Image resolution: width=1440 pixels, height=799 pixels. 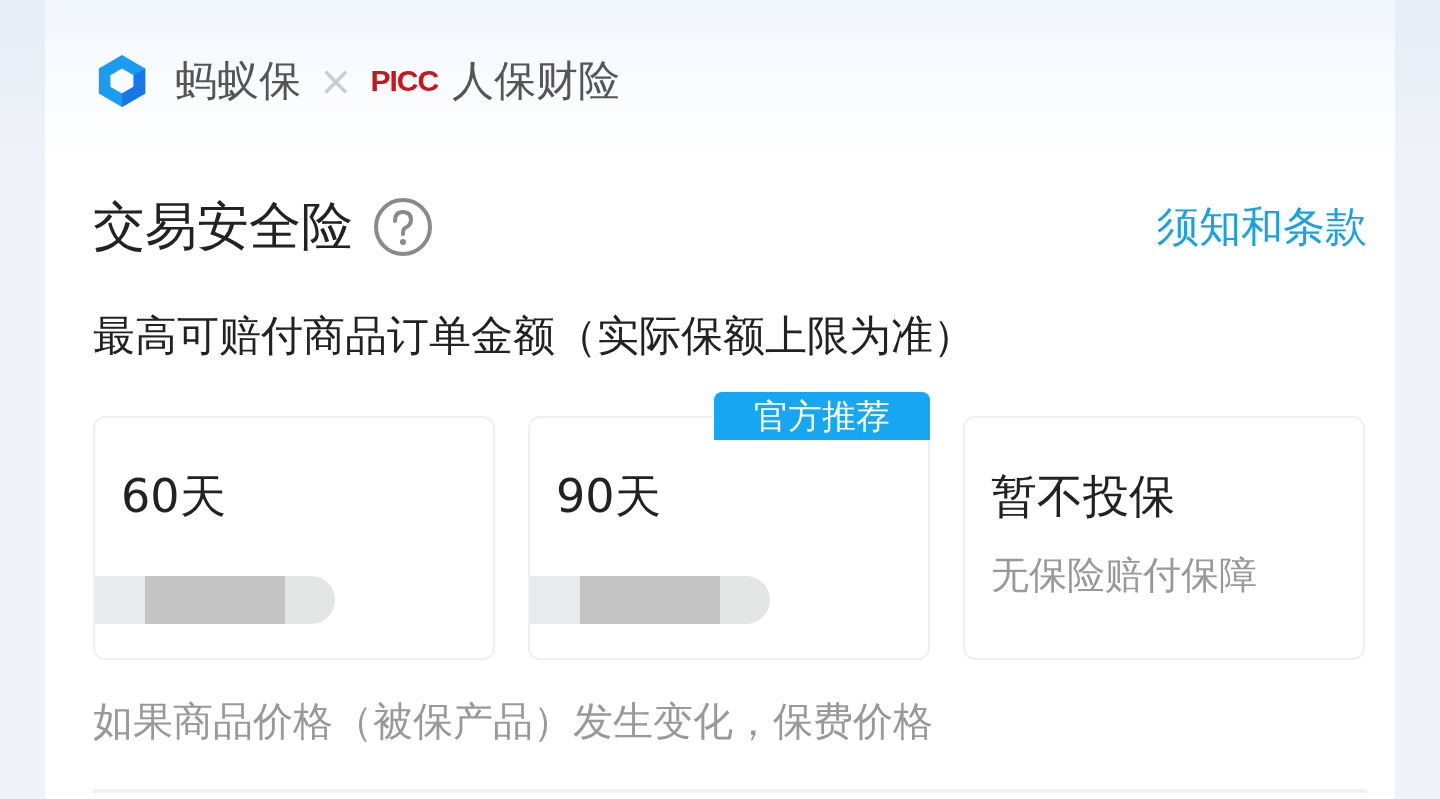 I want to click on option-label: 暂不投保, so click(x=1083, y=496).